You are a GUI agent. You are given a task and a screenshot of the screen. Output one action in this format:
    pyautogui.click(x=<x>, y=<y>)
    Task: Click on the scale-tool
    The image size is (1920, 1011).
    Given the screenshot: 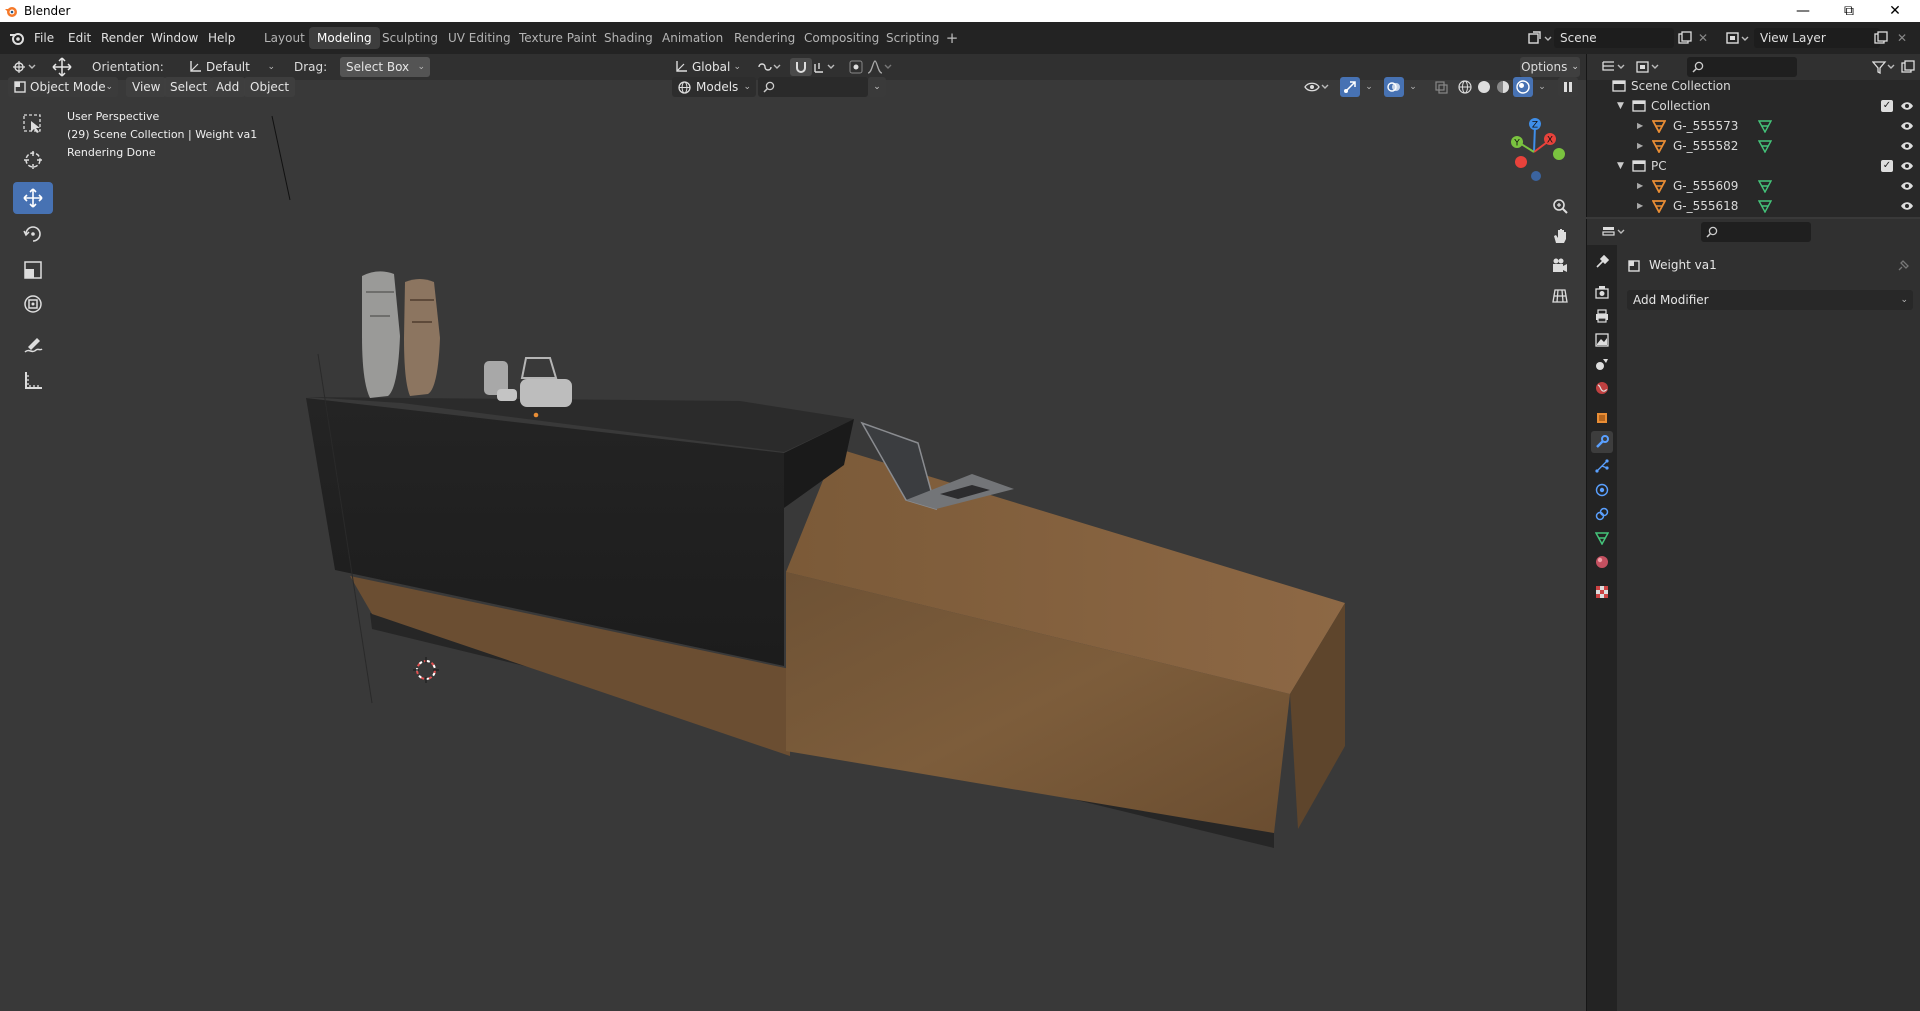 What is the action you would take?
    pyautogui.click(x=33, y=270)
    